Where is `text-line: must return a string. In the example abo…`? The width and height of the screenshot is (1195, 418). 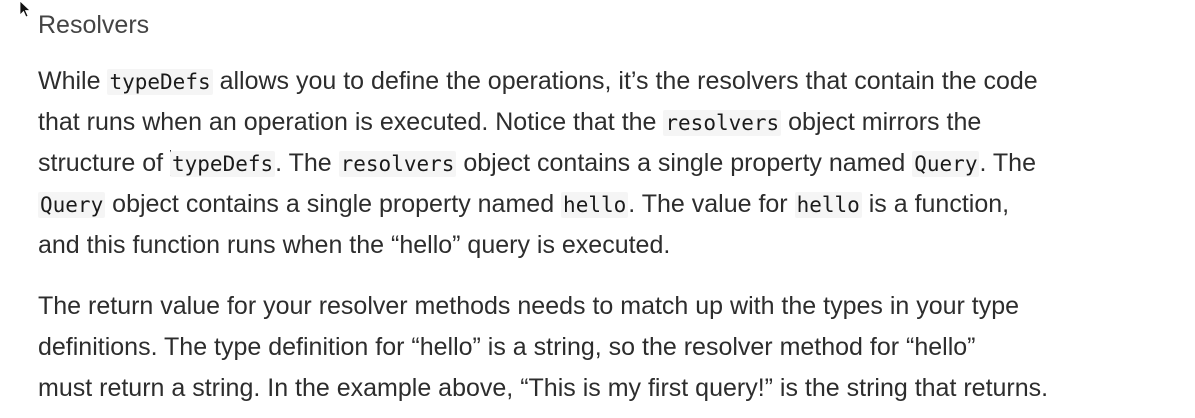 text-line: must return a string. In the example abo… is located at coordinates (543, 388).